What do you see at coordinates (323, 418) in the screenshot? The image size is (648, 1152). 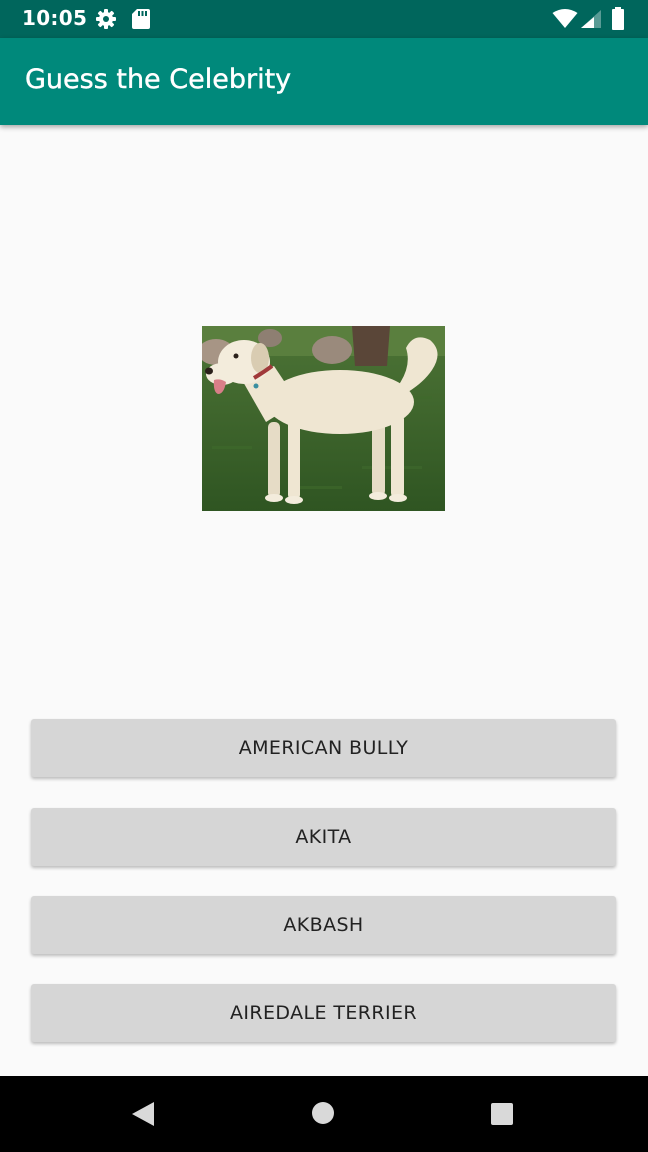 I see `dog-photo` at bounding box center [323, 418].